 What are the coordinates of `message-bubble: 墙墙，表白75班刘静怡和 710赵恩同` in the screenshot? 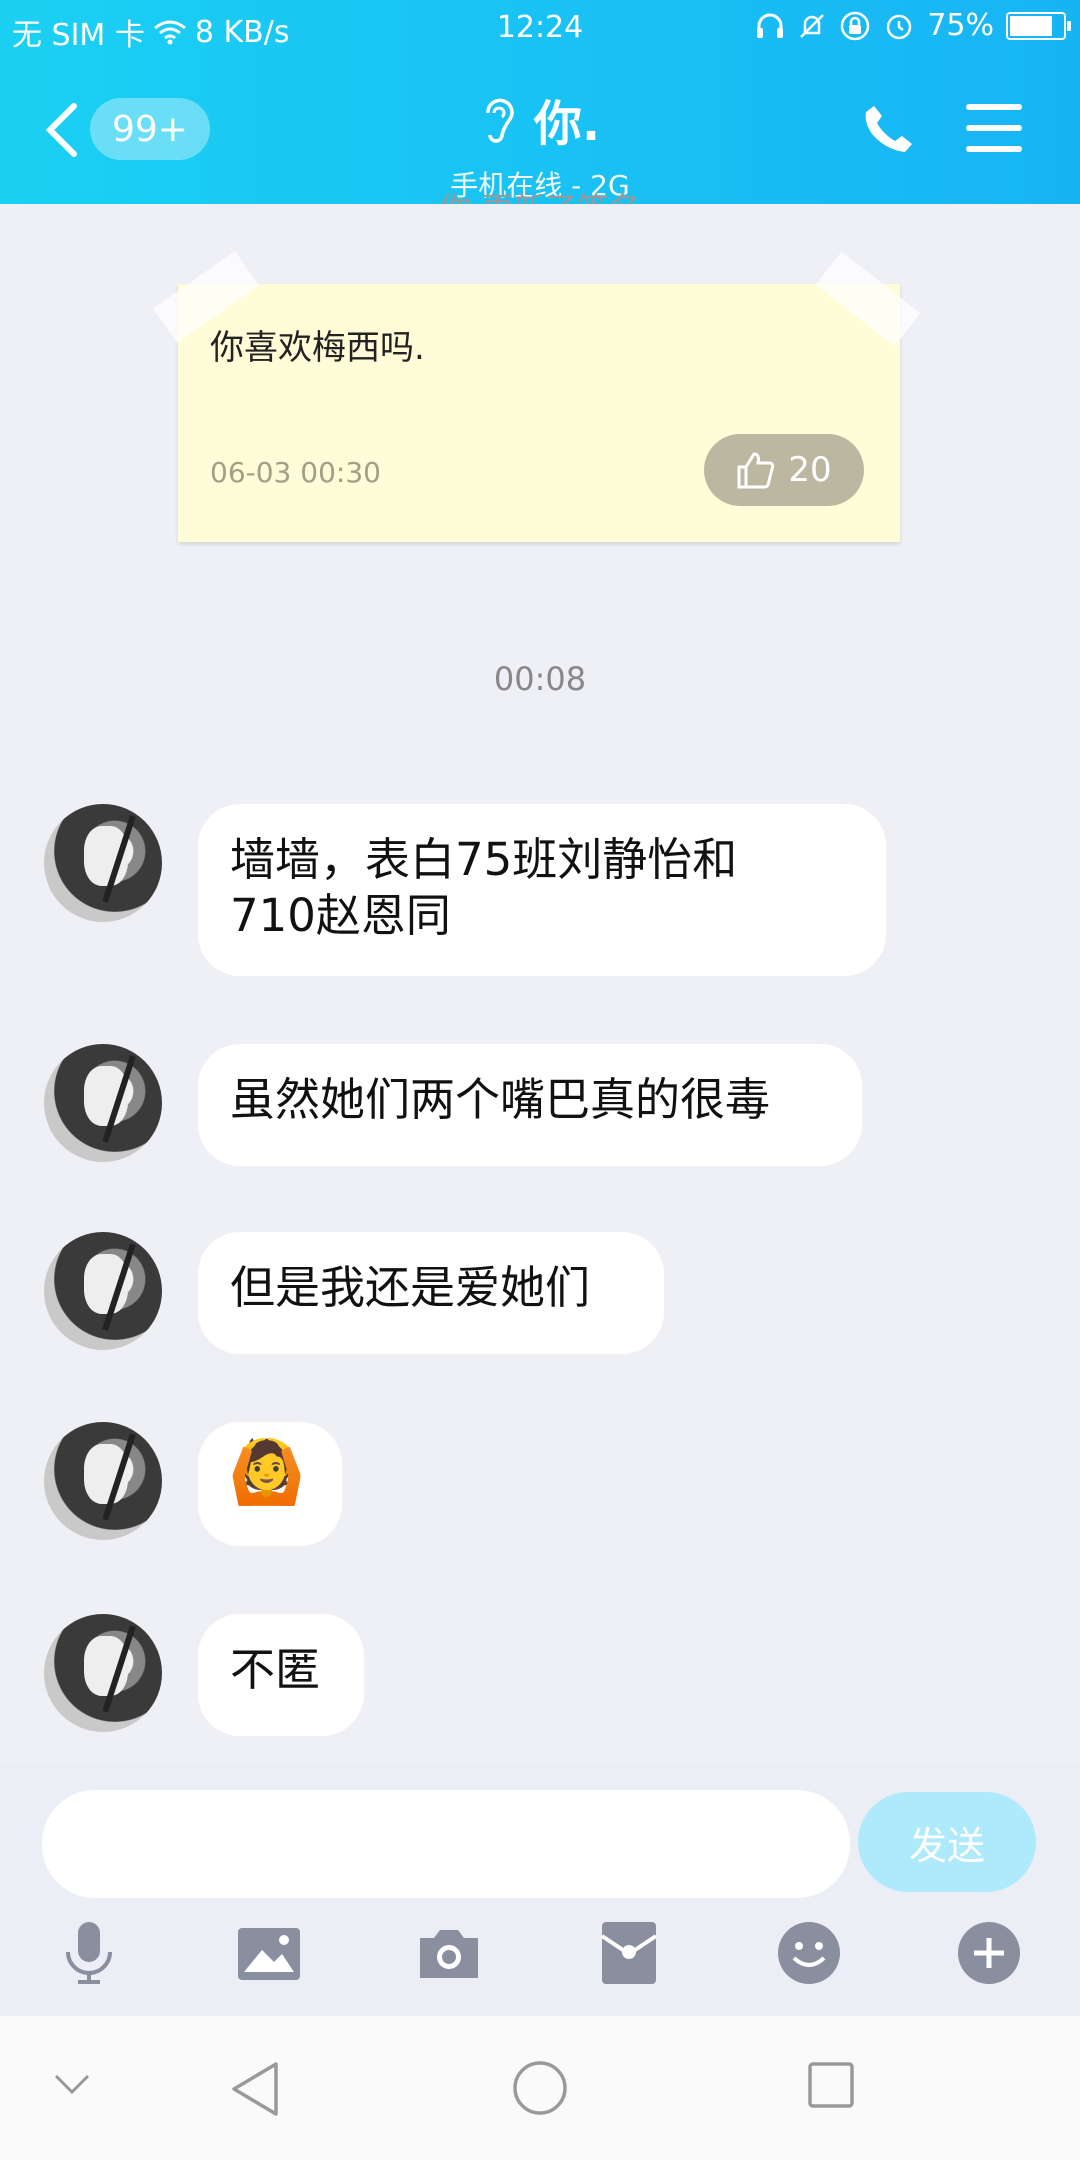 It's located at (542, 890).